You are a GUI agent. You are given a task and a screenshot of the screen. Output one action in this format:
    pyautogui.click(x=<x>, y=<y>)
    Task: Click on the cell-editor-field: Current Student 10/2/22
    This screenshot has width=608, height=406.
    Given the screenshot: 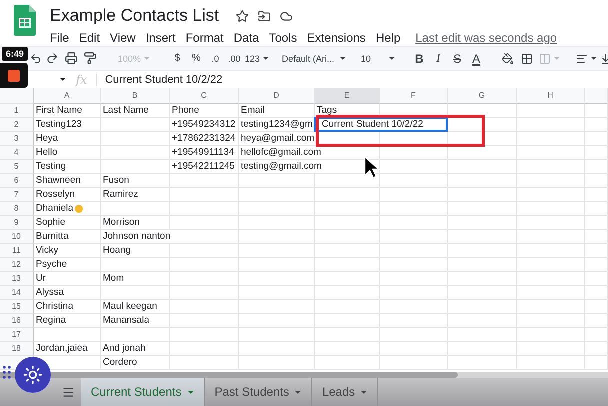 What is the action you would take?
    pyautogui.click(x=381, y=124)
    